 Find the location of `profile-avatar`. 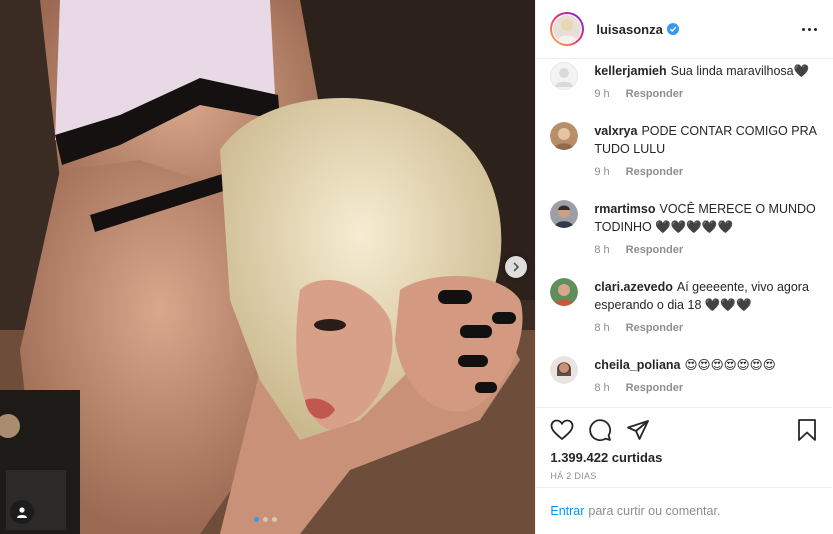

profile-avatar is located at coordinates (567, 29).